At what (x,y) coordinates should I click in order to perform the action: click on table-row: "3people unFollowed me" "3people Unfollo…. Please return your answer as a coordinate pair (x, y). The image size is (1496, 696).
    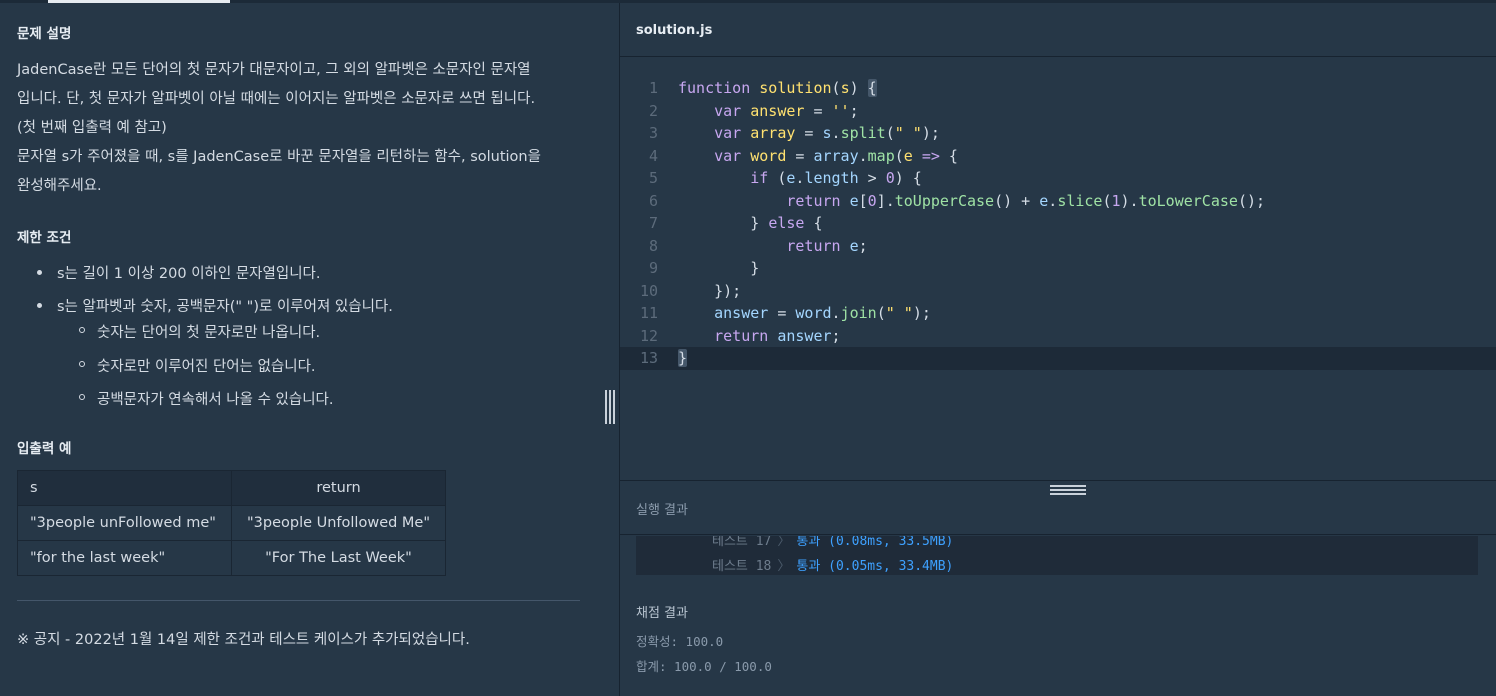
    Looking at the image, I should click on (231, 523).